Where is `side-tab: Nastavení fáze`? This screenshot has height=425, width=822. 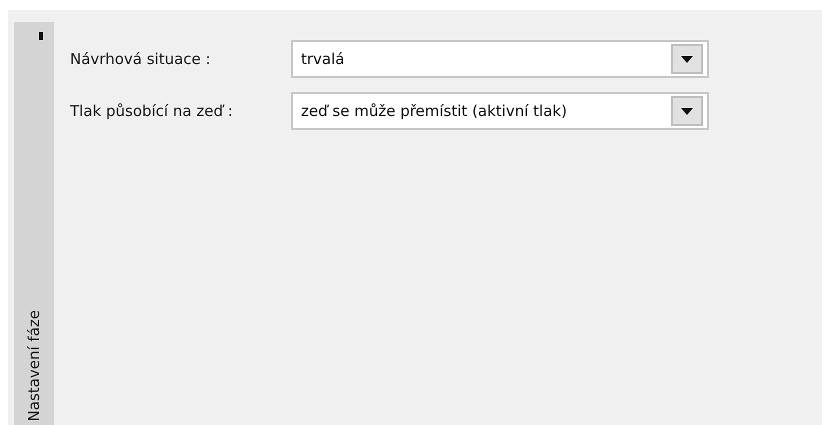
side-tab: Nastavení fáze is located at coordinates (34, 223).